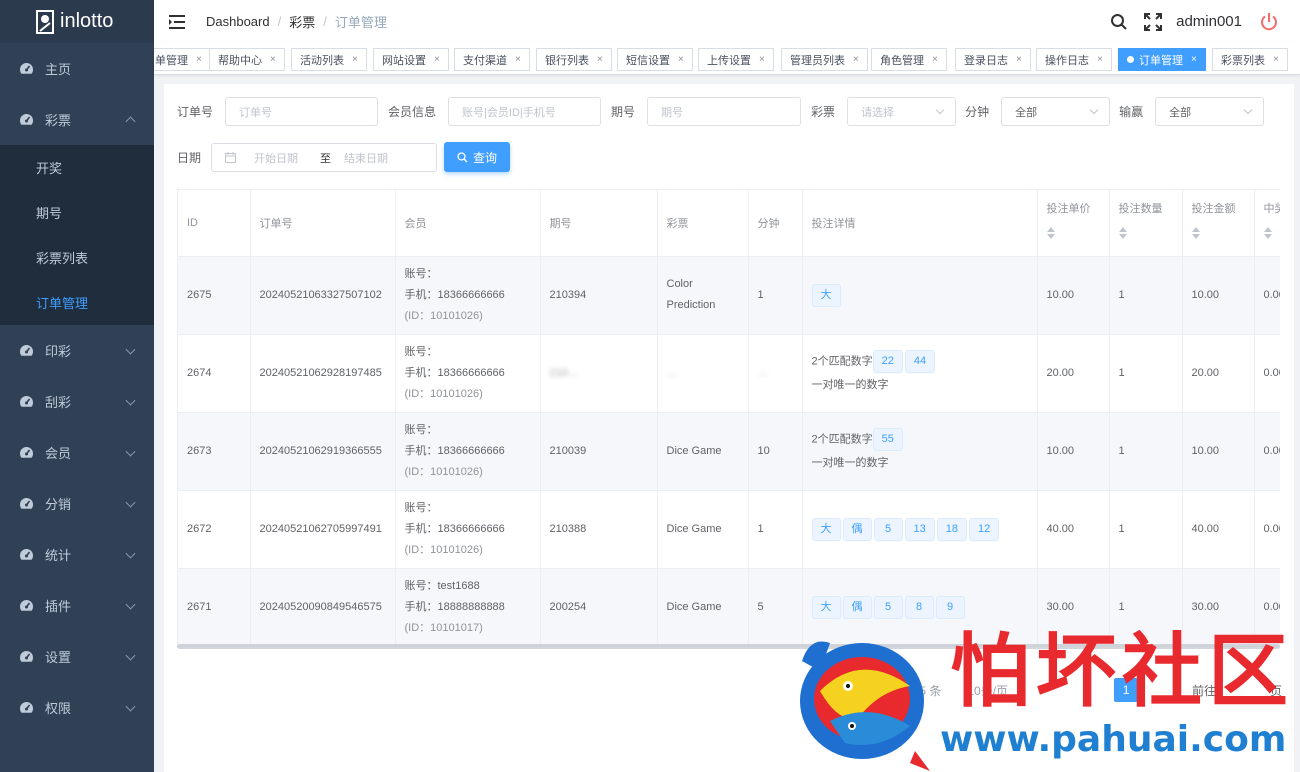 The height and width of the screenshot is (772, 1300). I want to click on tab-1: 帮助中心 ×, so click(247, 59).